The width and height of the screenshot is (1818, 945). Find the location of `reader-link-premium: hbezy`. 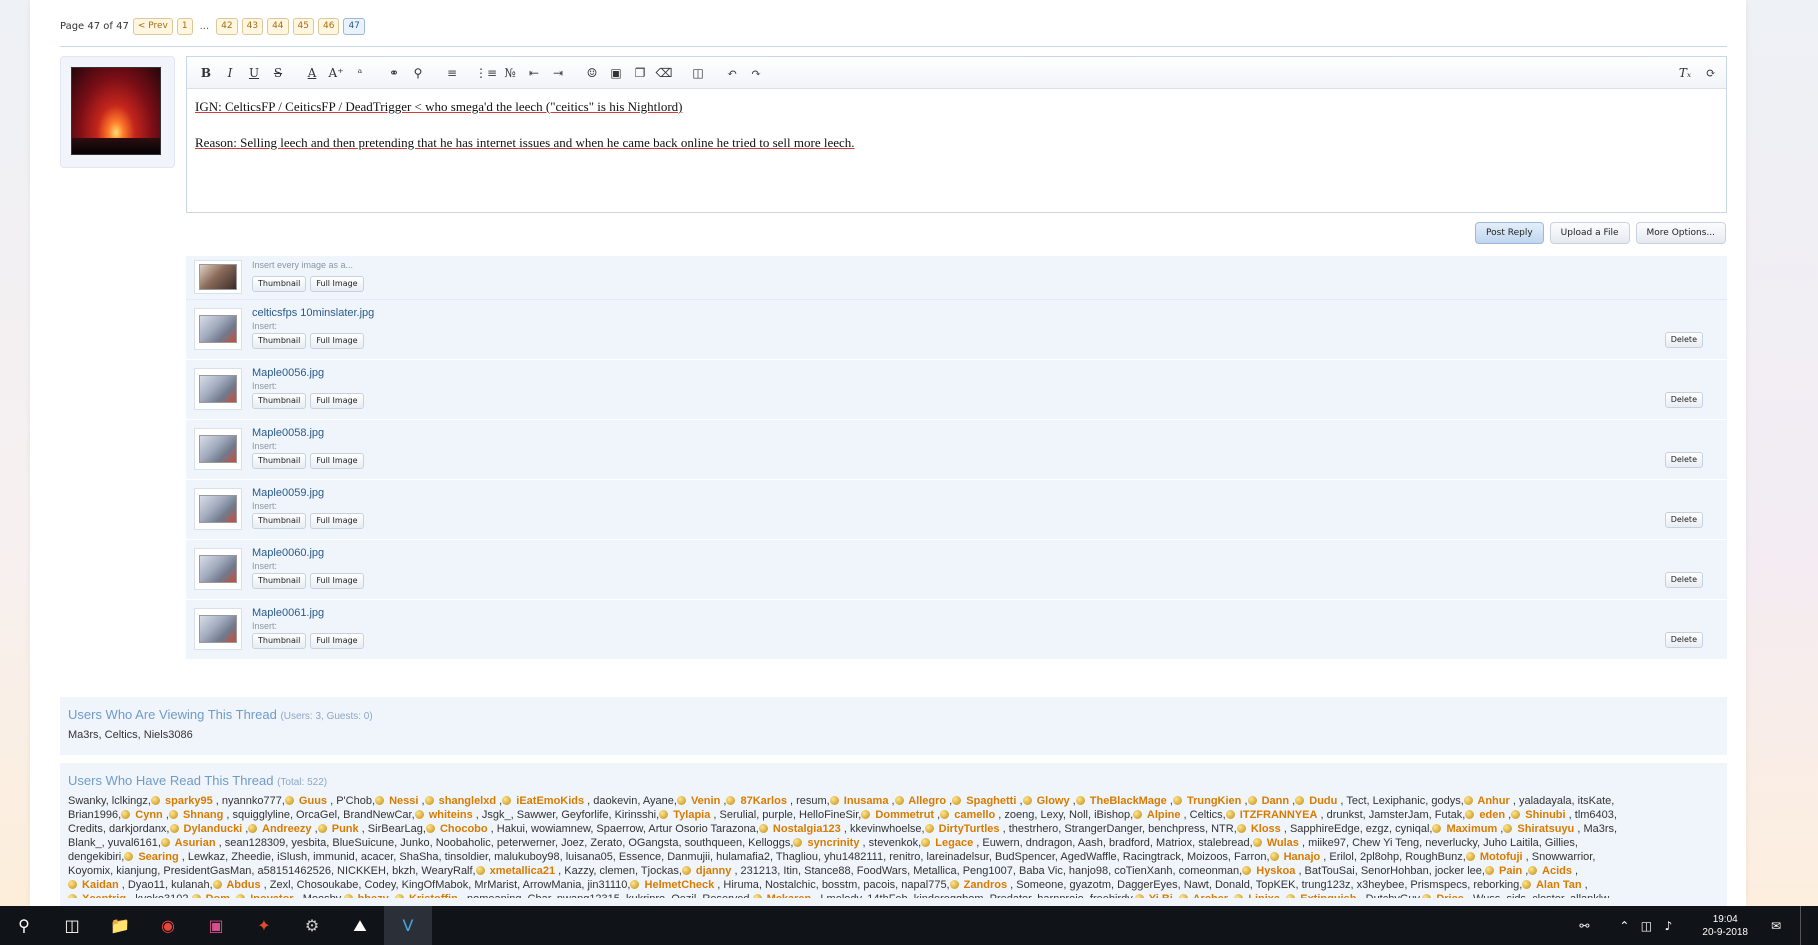

reader-link-premium: hbezy is located at coordinates (366, 895).